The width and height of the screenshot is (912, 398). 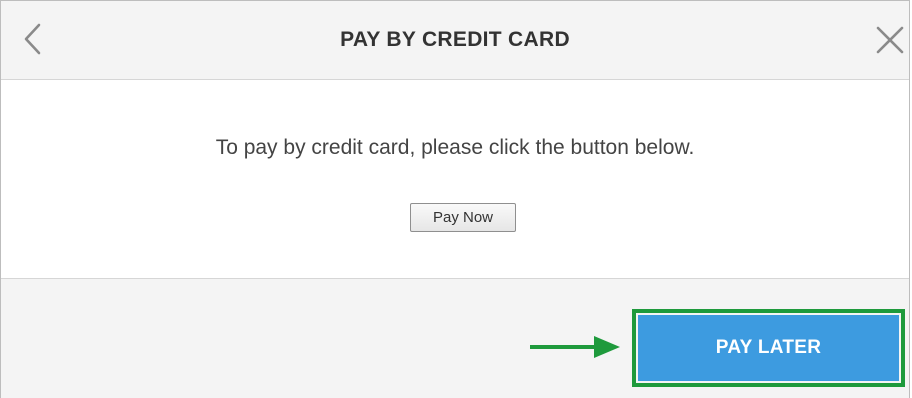 I want to click on pay-now-button: Pay Now, so click(x=463, y=217).